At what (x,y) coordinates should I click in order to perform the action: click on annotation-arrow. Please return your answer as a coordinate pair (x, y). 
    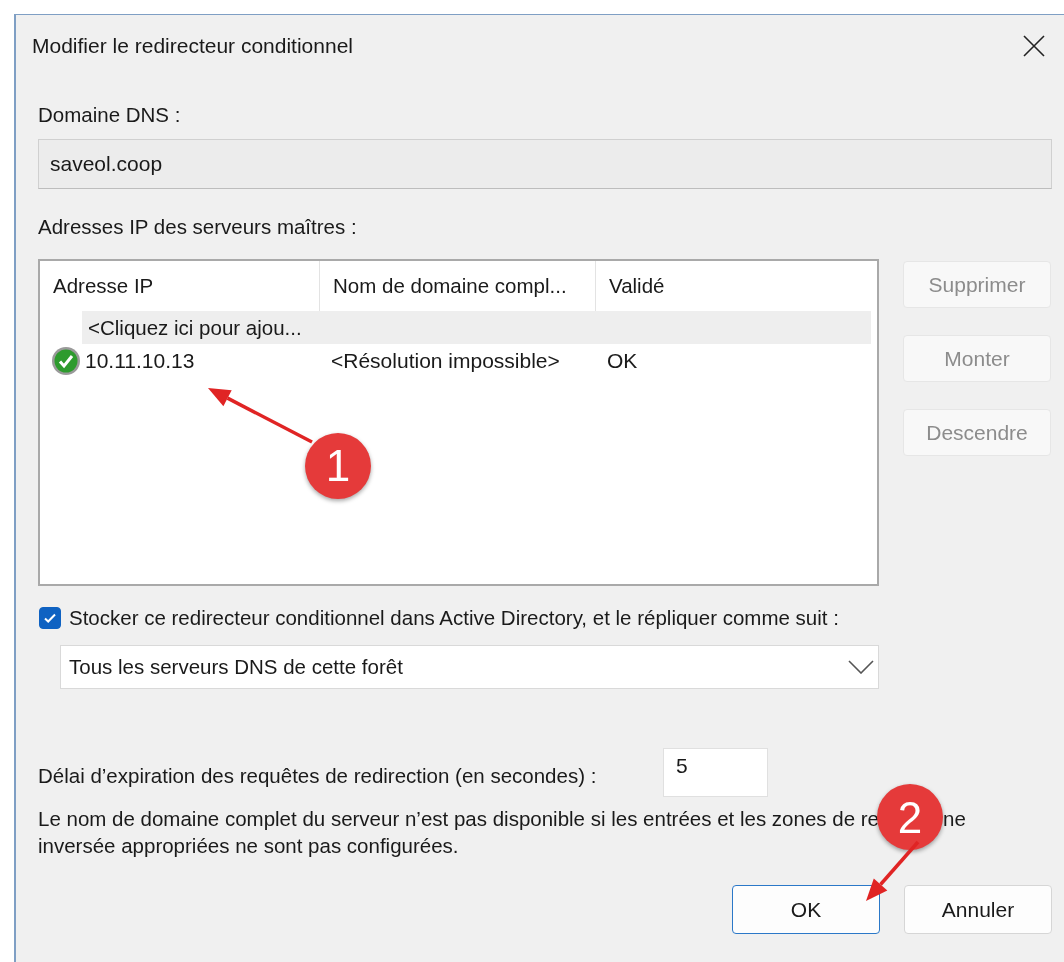
    Looking at the image, I should click on (893, 870).